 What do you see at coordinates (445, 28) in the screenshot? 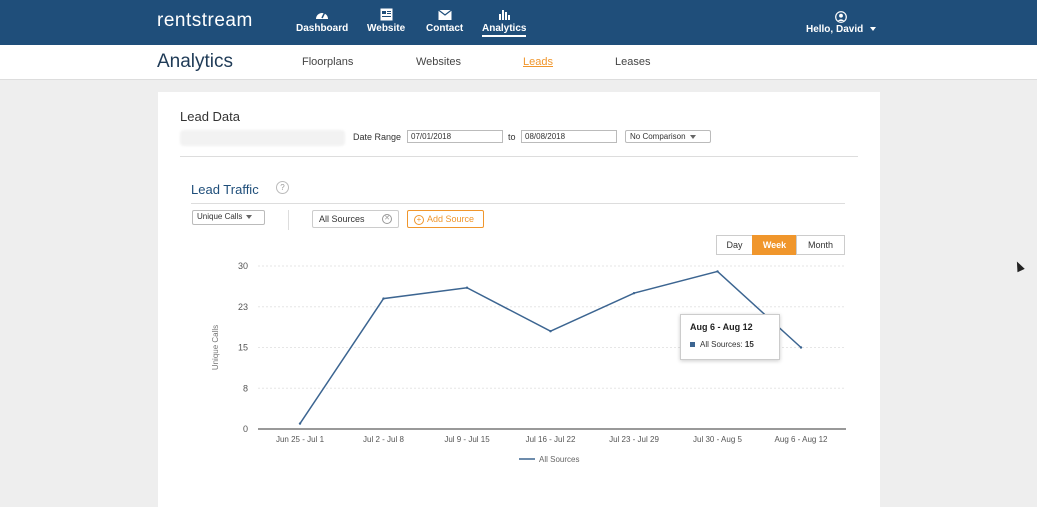
I see `nav-contact-label: Contact` at bounding box center [445, 28].